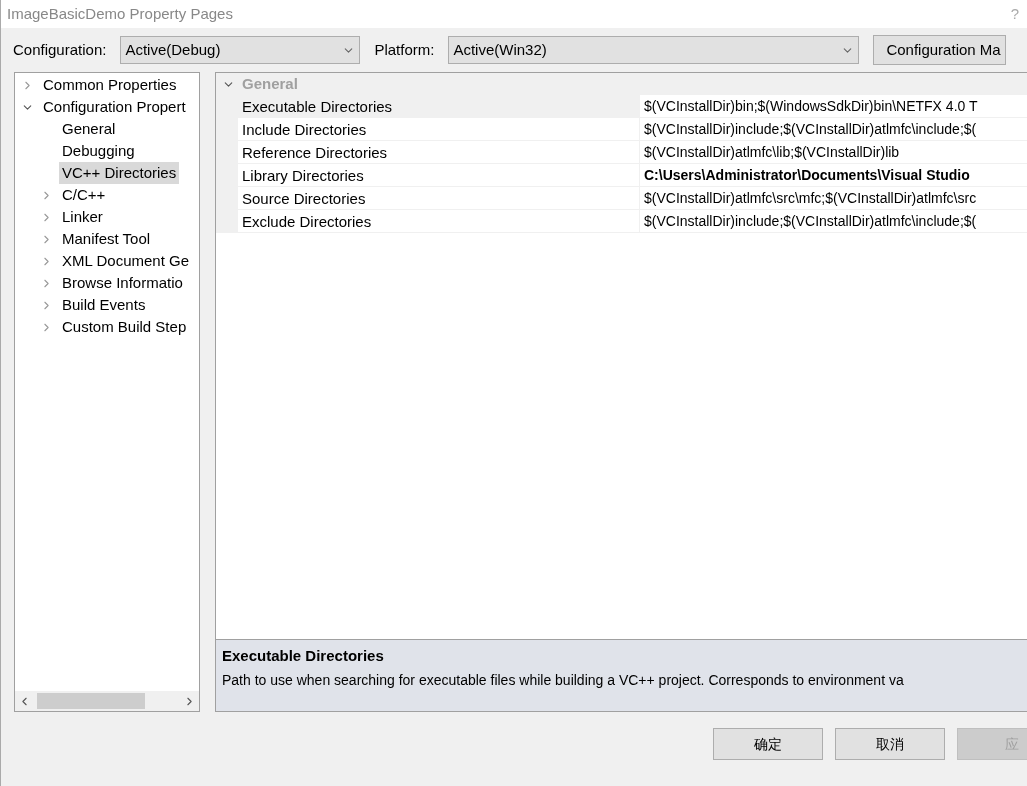  Describe the element at coordinates (833, 175) in the screenshot. I see `property-value: C:\Users\Administrator\Documents\Visual Studio` at that location.